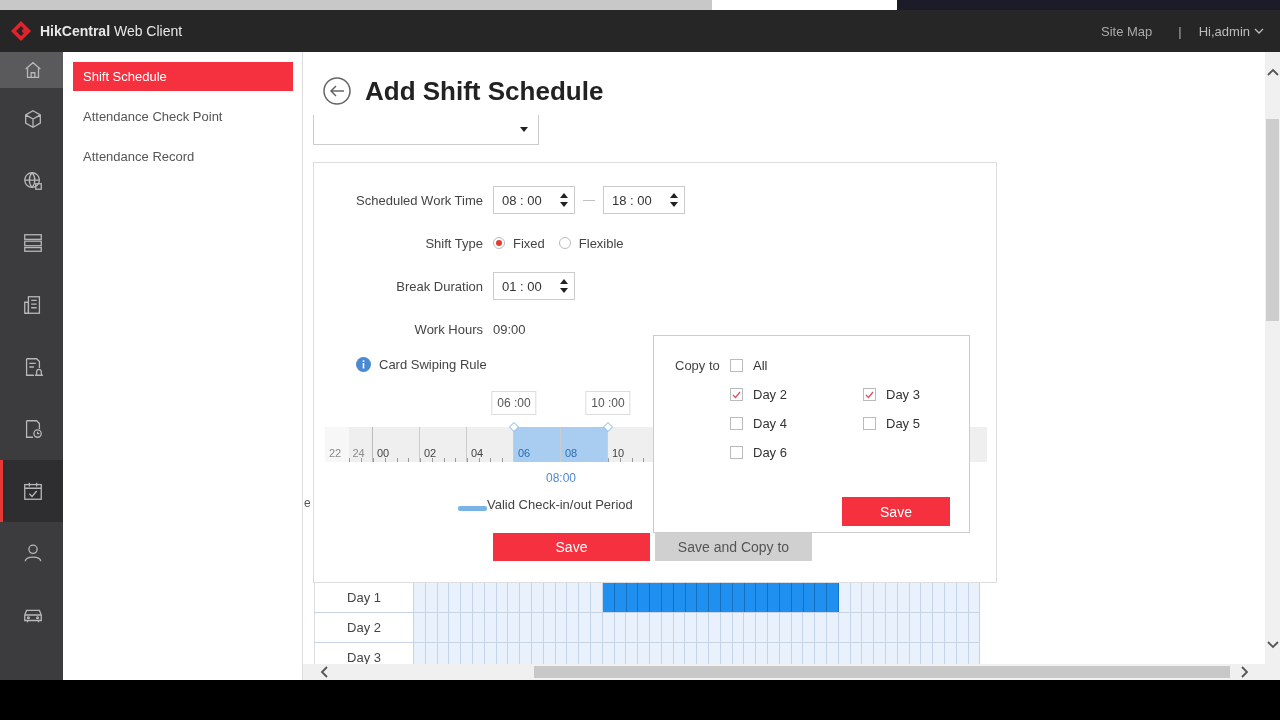 This screenshot has height=720, width=1280. What do you see at coordinates (1231, 31) in the screenshot?
I see `user-menu: Hi,admin` at bounding box center [1231, 31].